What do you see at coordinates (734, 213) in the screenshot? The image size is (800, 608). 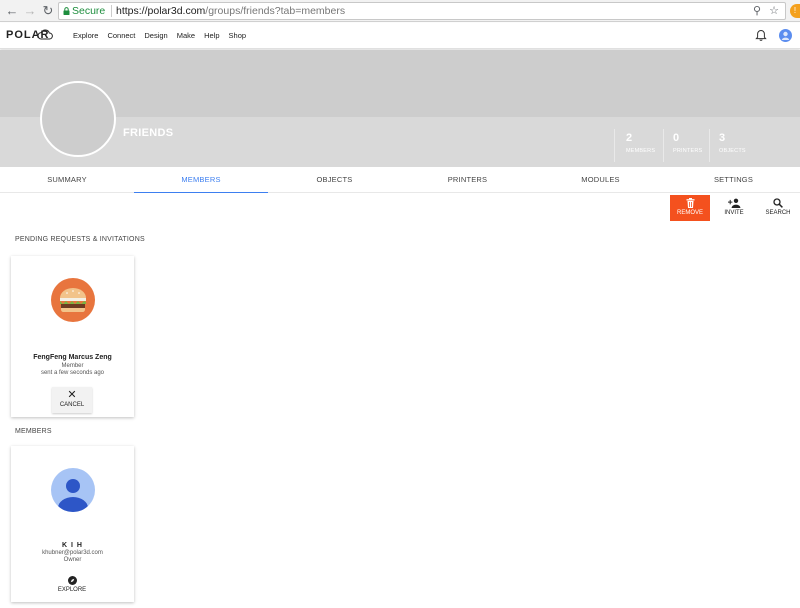 I see `invite-label: INVITE` at bounding box center [734, 213].